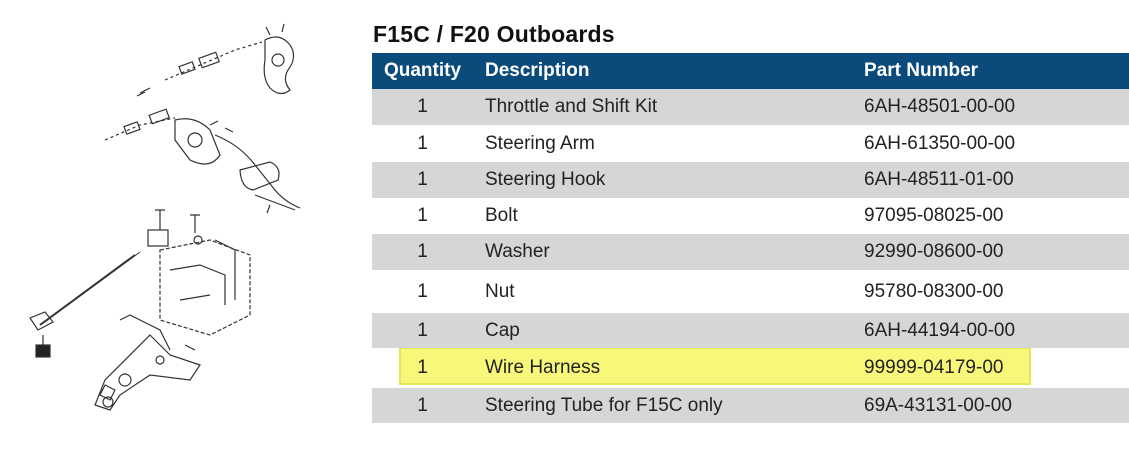 The width and height of the screenshot is (1129, 452). I want to click on cell-part-number: 6AH-48511-01-00, so click(939, 179).